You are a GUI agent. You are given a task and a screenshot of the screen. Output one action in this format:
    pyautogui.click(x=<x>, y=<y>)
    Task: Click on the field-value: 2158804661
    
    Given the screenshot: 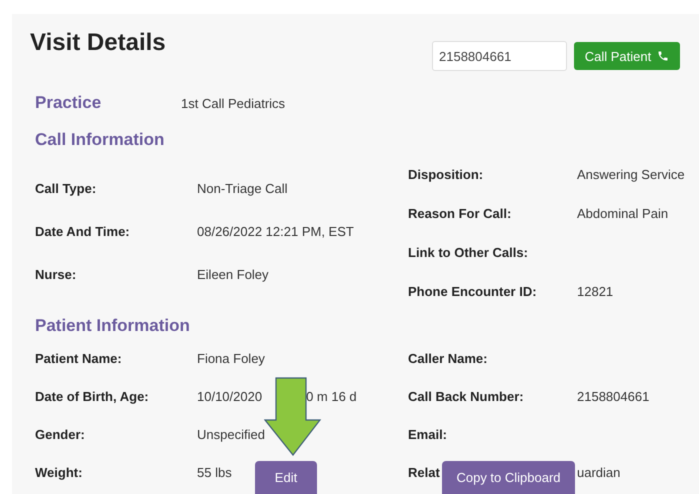 What is the action you would take?
    pyautogui.click(x=613, y=396)
    